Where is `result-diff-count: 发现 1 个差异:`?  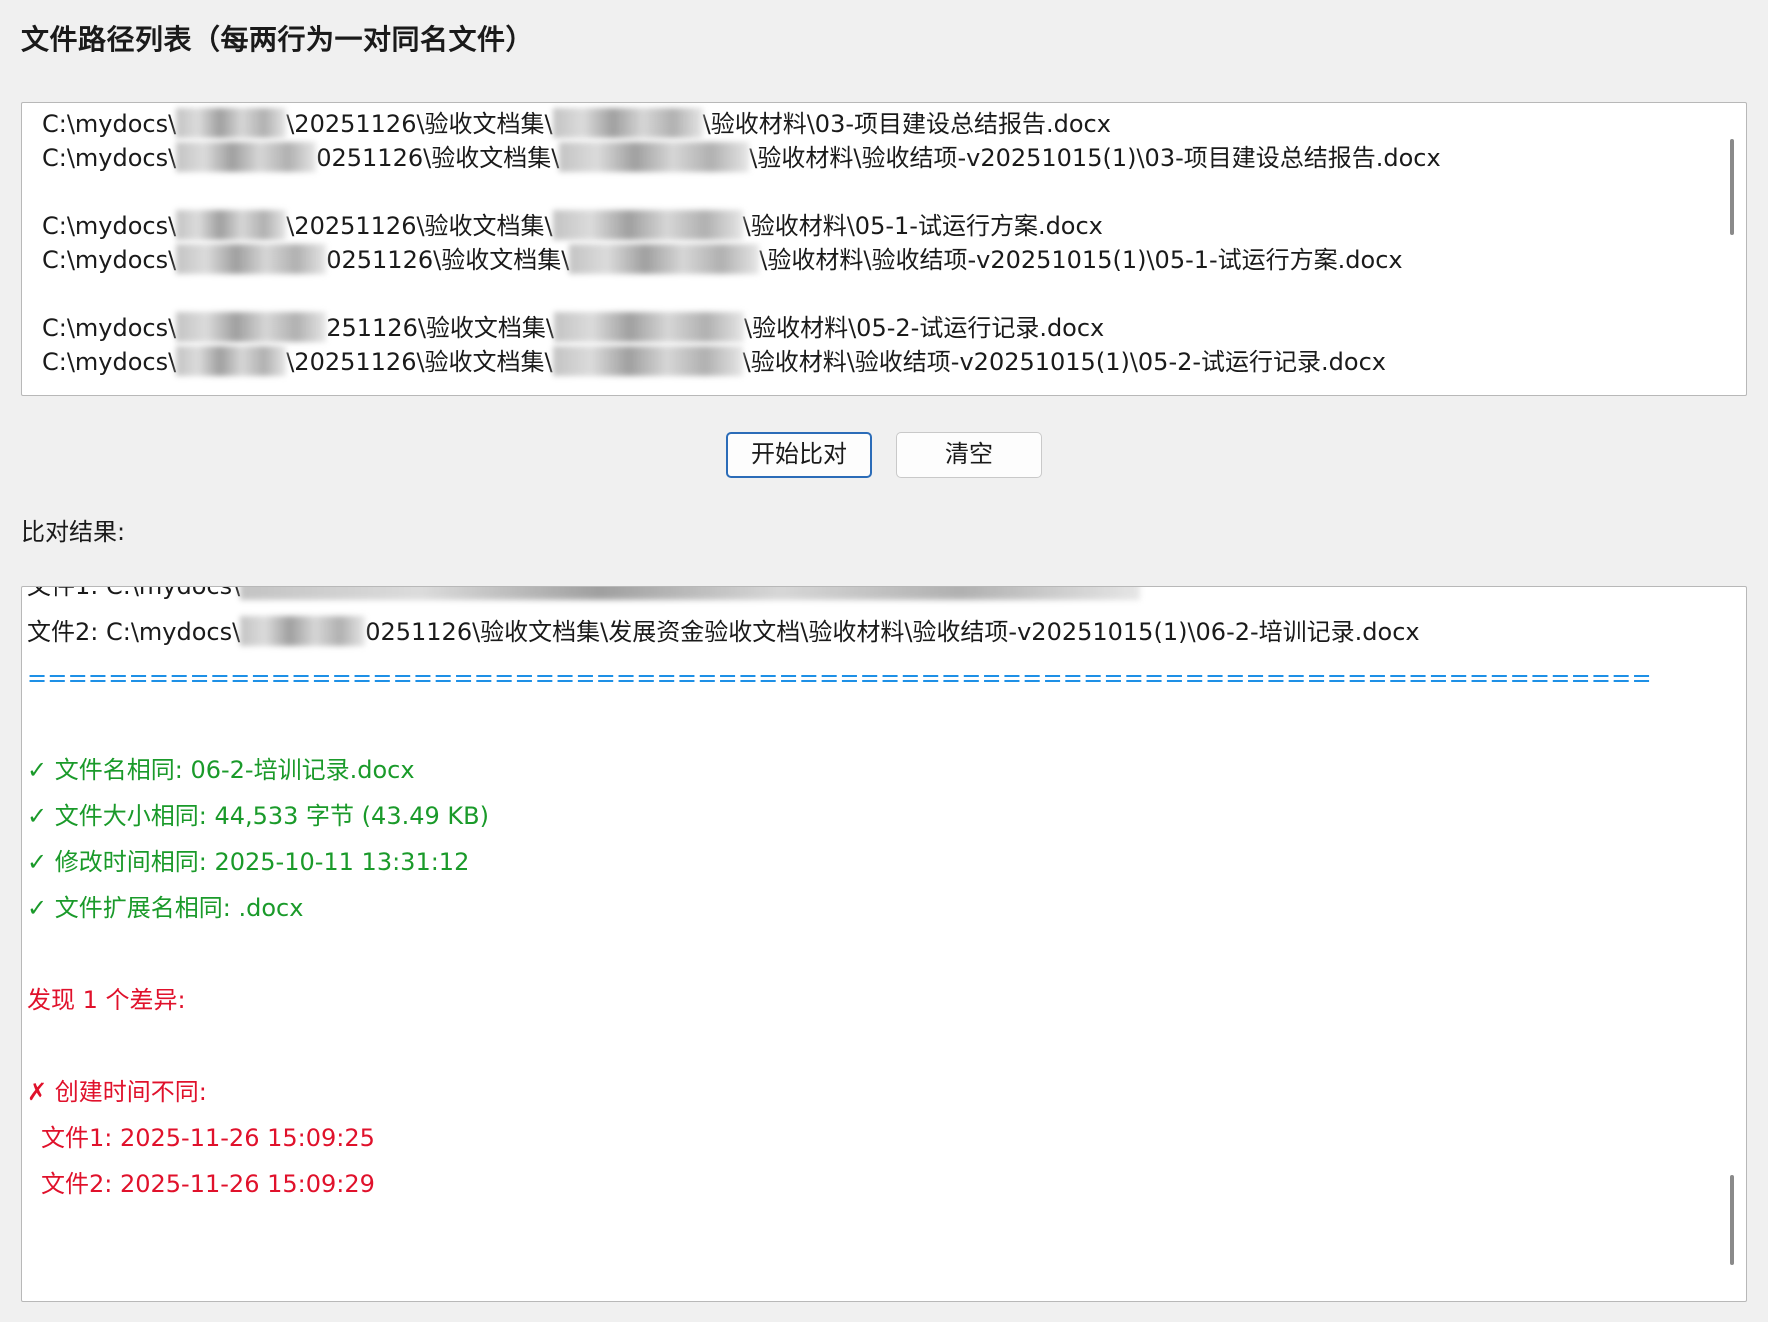
result-diff-count: 发现 1 个差异: is located at coordinates (106, 1000).